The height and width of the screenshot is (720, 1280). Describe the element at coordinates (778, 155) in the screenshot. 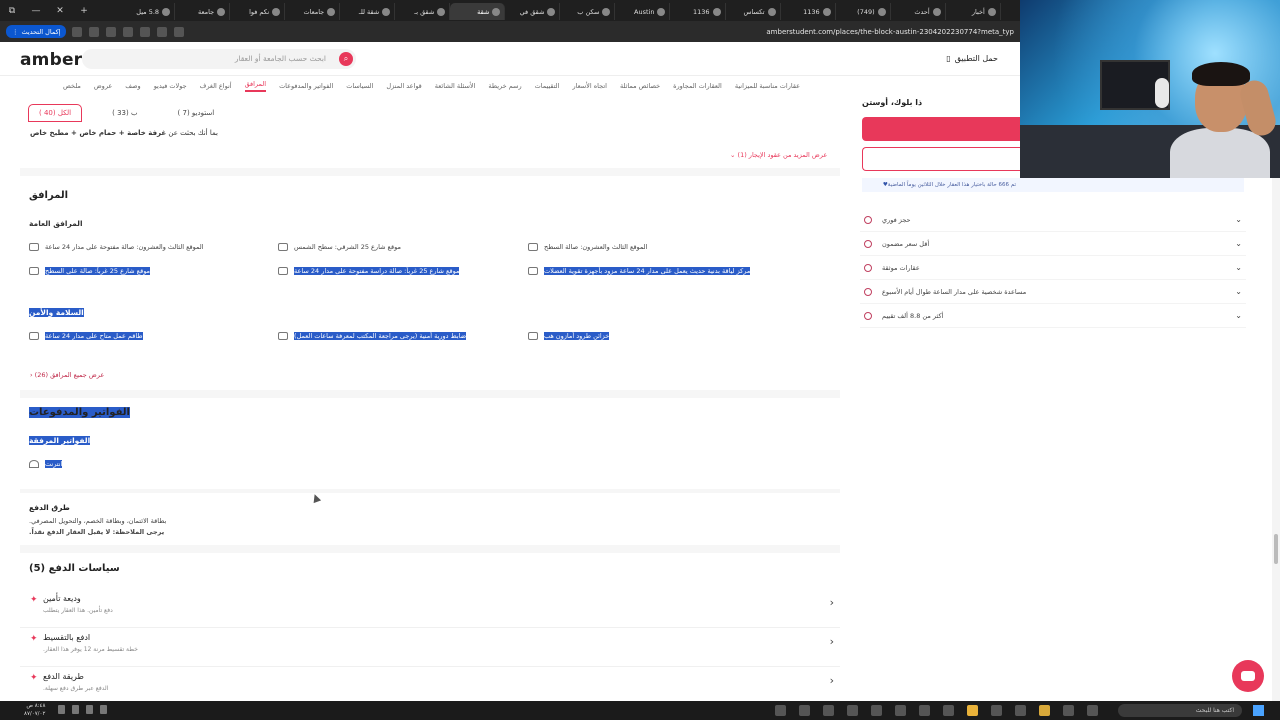

I see `more-contracts-link: عرض المزيد من عقود الإيجار (1) ⌄` at that location.